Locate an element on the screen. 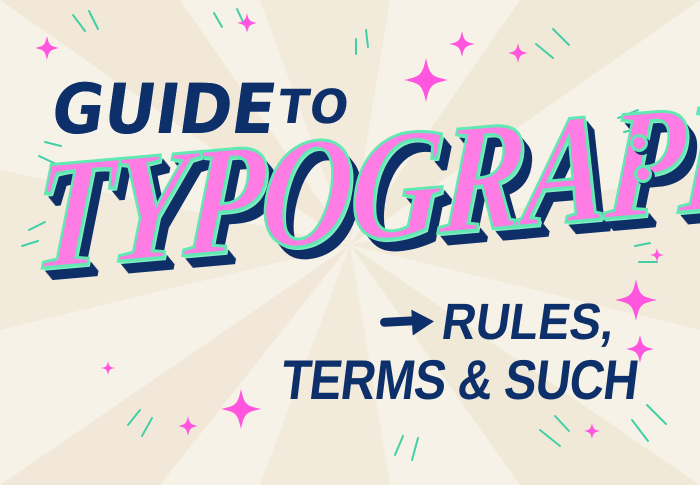  rules-line: RULES, is located at coordinates (506, 321).